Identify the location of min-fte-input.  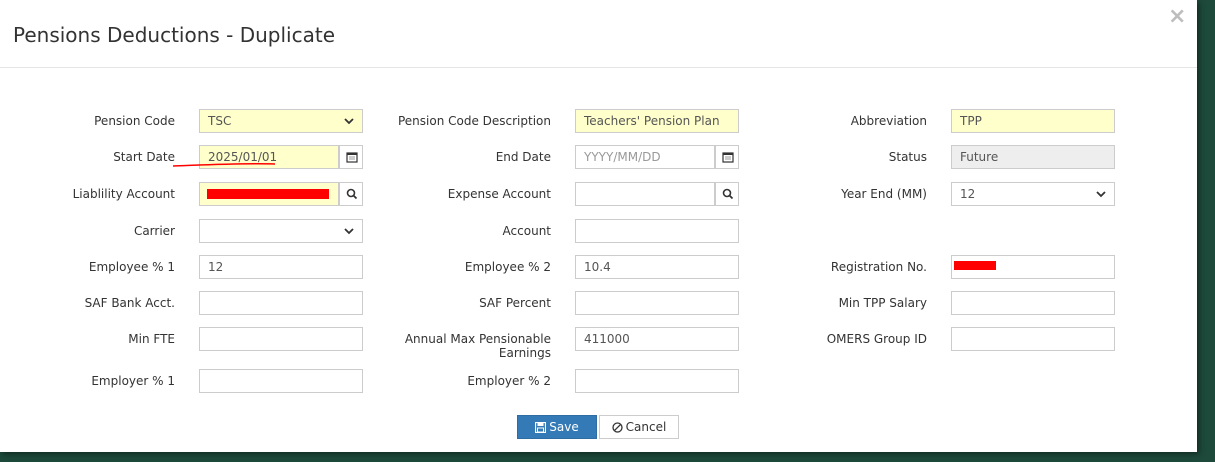
(281, 339).